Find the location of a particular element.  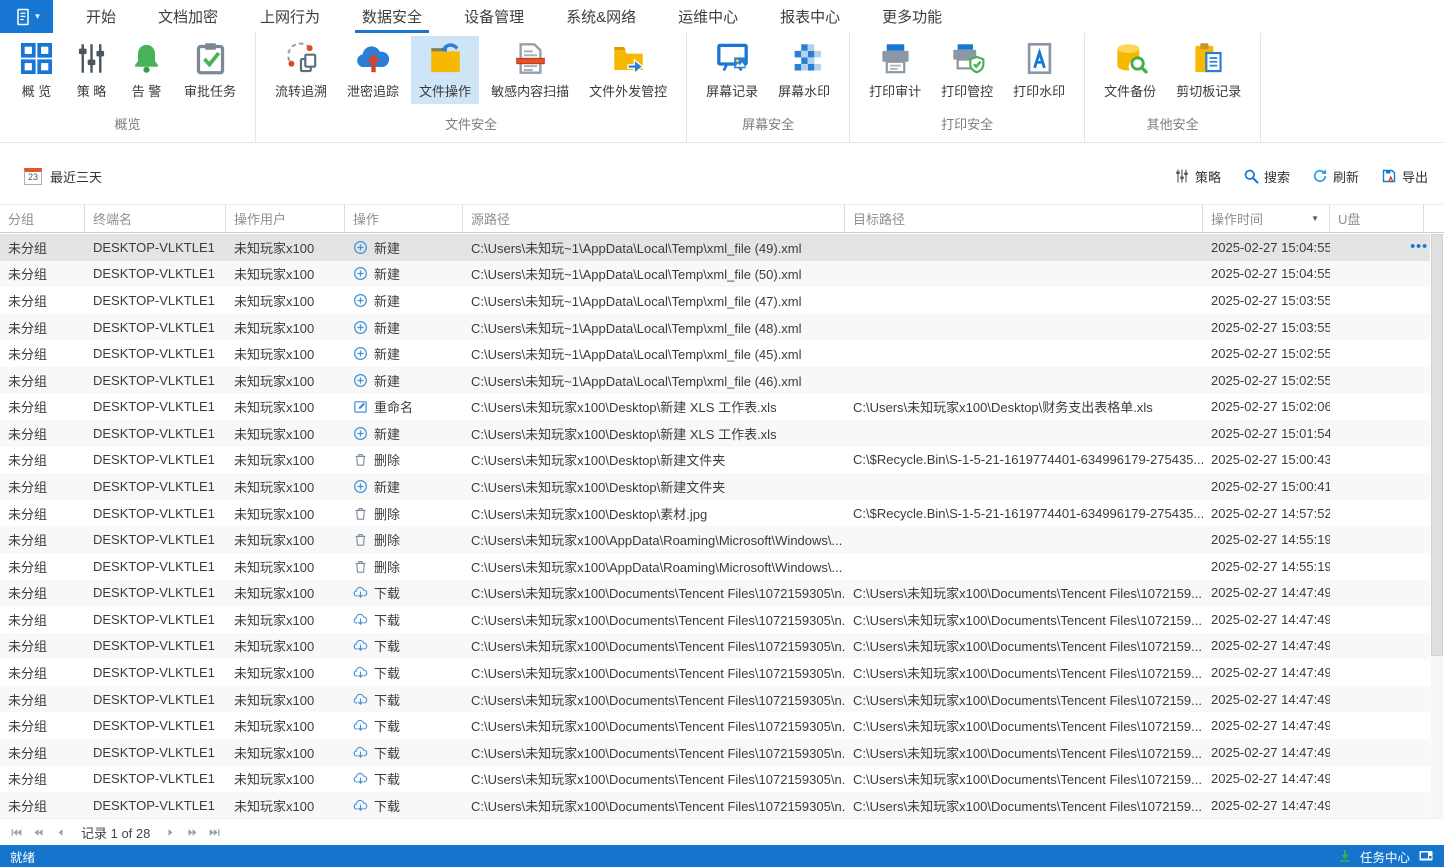

ribbon-button-file-backup: 文件备份 is located at coordinates (1130, 70).